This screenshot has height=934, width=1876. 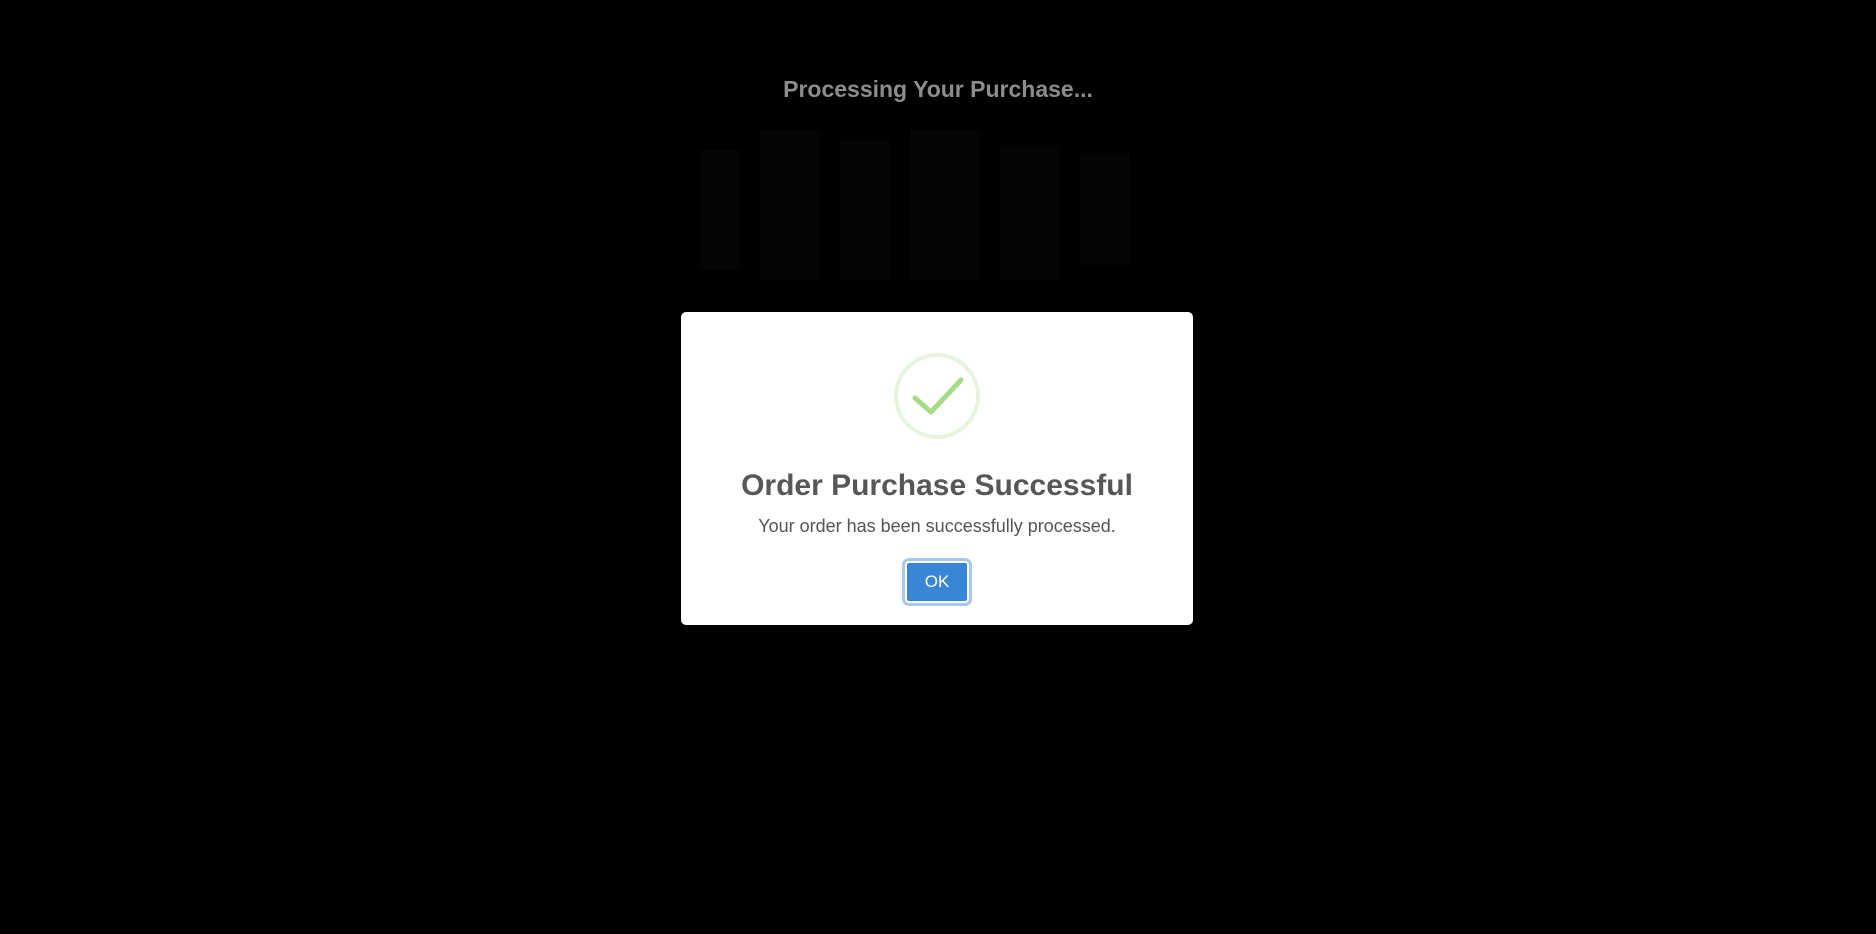 I want to click on dialog-title: Order Purchase Successful, so click(x=937, y=485).